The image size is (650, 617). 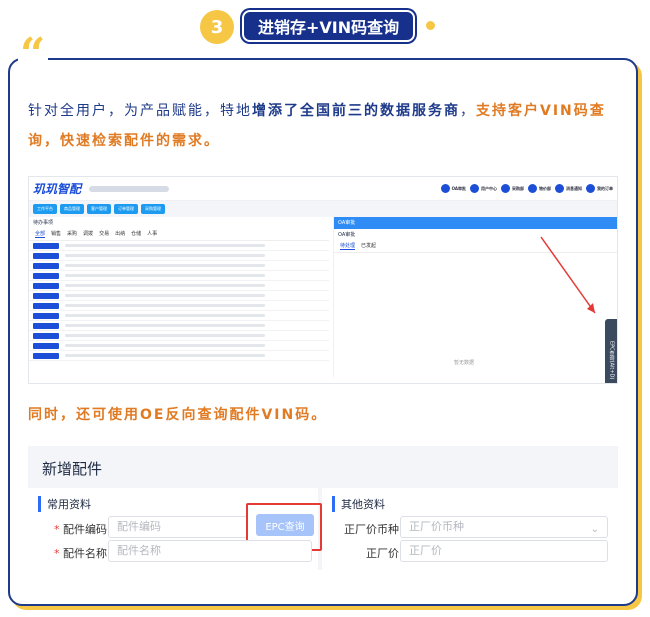 What do you see at coordinates (210, 551) in the screenshot?
I see `part-name-input: 配件名称` at bounding box center [210, 551].